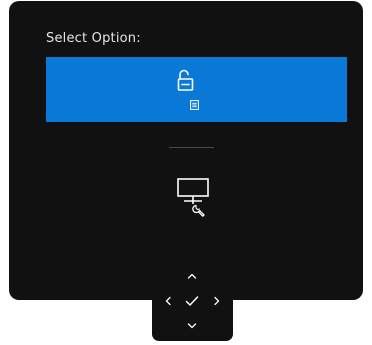 This screenshot has height=345, width=372. I want to click on joystick-navigator, so click(192, 301).